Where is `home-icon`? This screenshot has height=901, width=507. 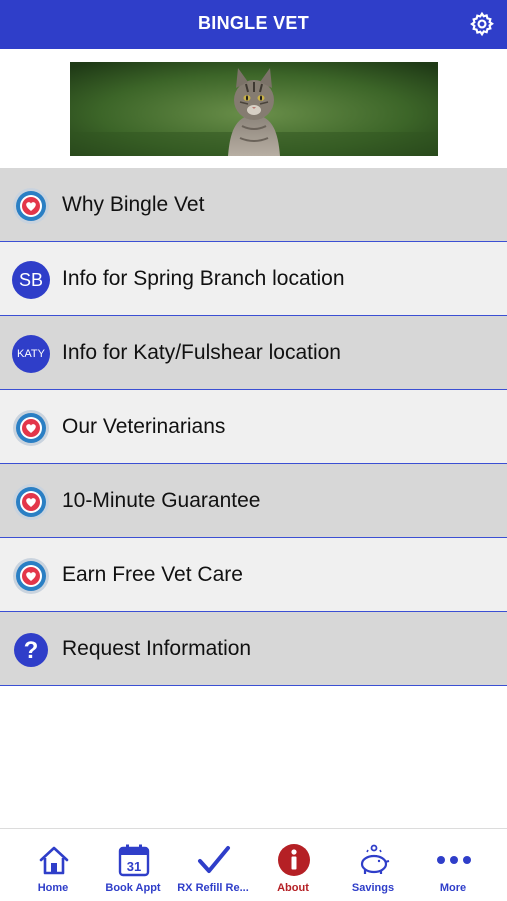 home-icon is located at coordinates (54, 860).